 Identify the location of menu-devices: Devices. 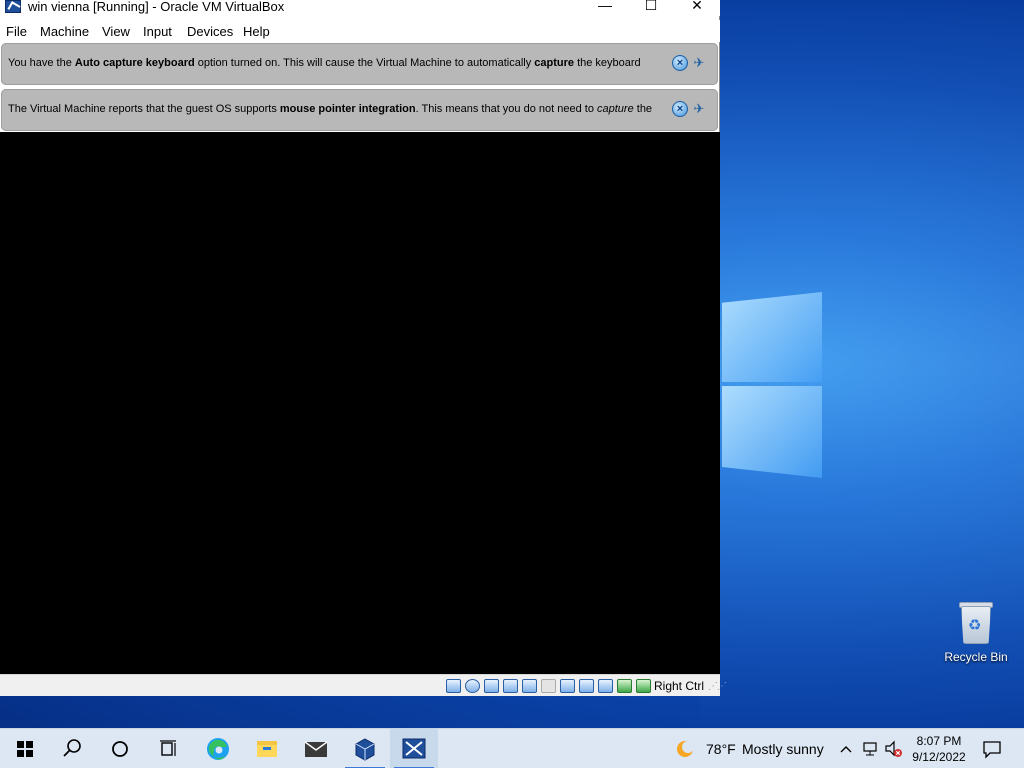
(210, 31).